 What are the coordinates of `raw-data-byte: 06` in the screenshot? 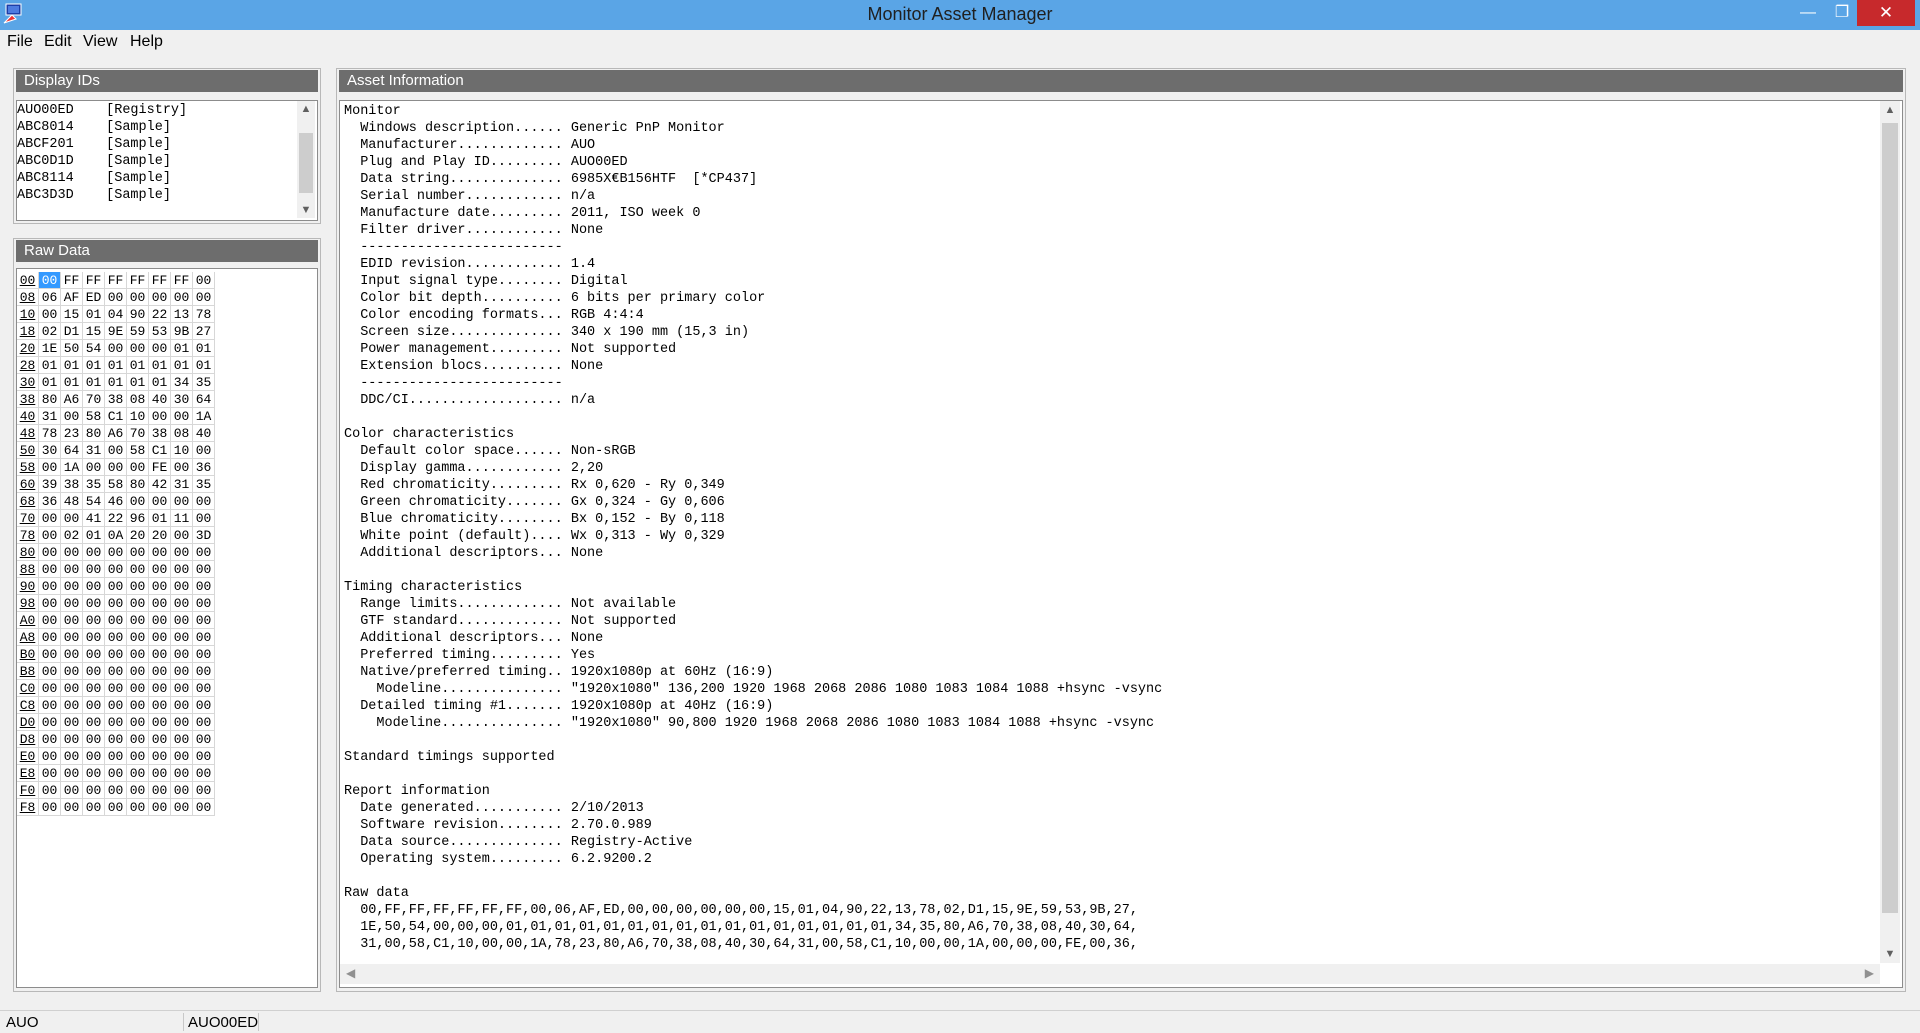 It's located at (50, 297).